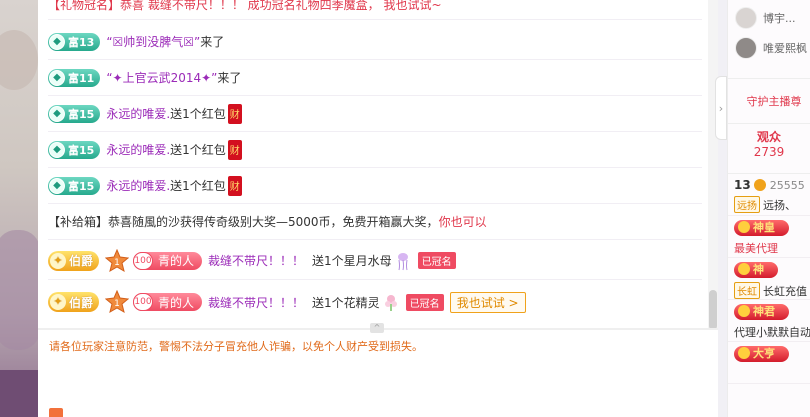 This screenshot has width=810, height=417. I want to click on user-level-star: 1, so click(117, 301).